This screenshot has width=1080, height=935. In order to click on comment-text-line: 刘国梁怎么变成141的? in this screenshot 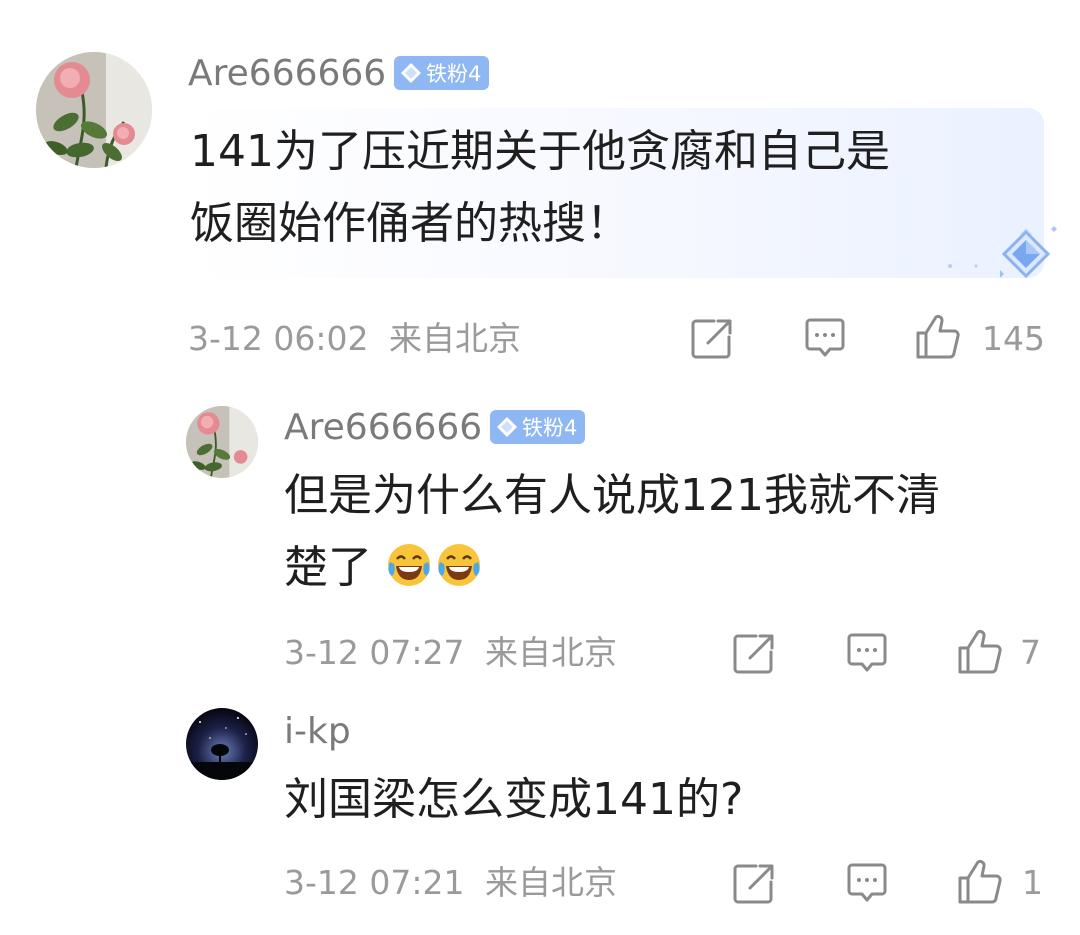, I will do `click(514, 799)`.